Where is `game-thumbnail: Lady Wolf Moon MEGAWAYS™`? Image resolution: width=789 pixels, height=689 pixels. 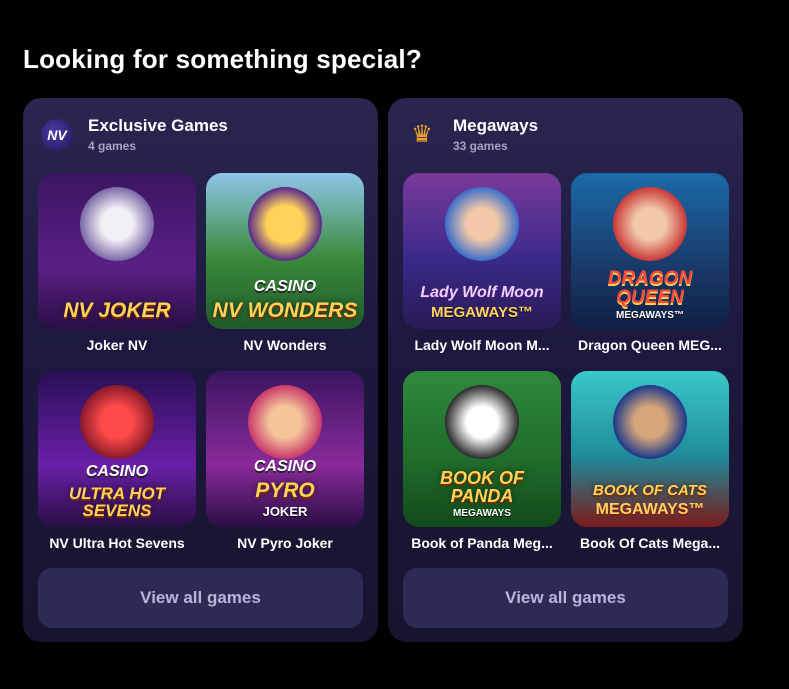
game-thumbnail: Lady Wolf Moon MEGAWAYS™ is located at coordinates (482, 251).